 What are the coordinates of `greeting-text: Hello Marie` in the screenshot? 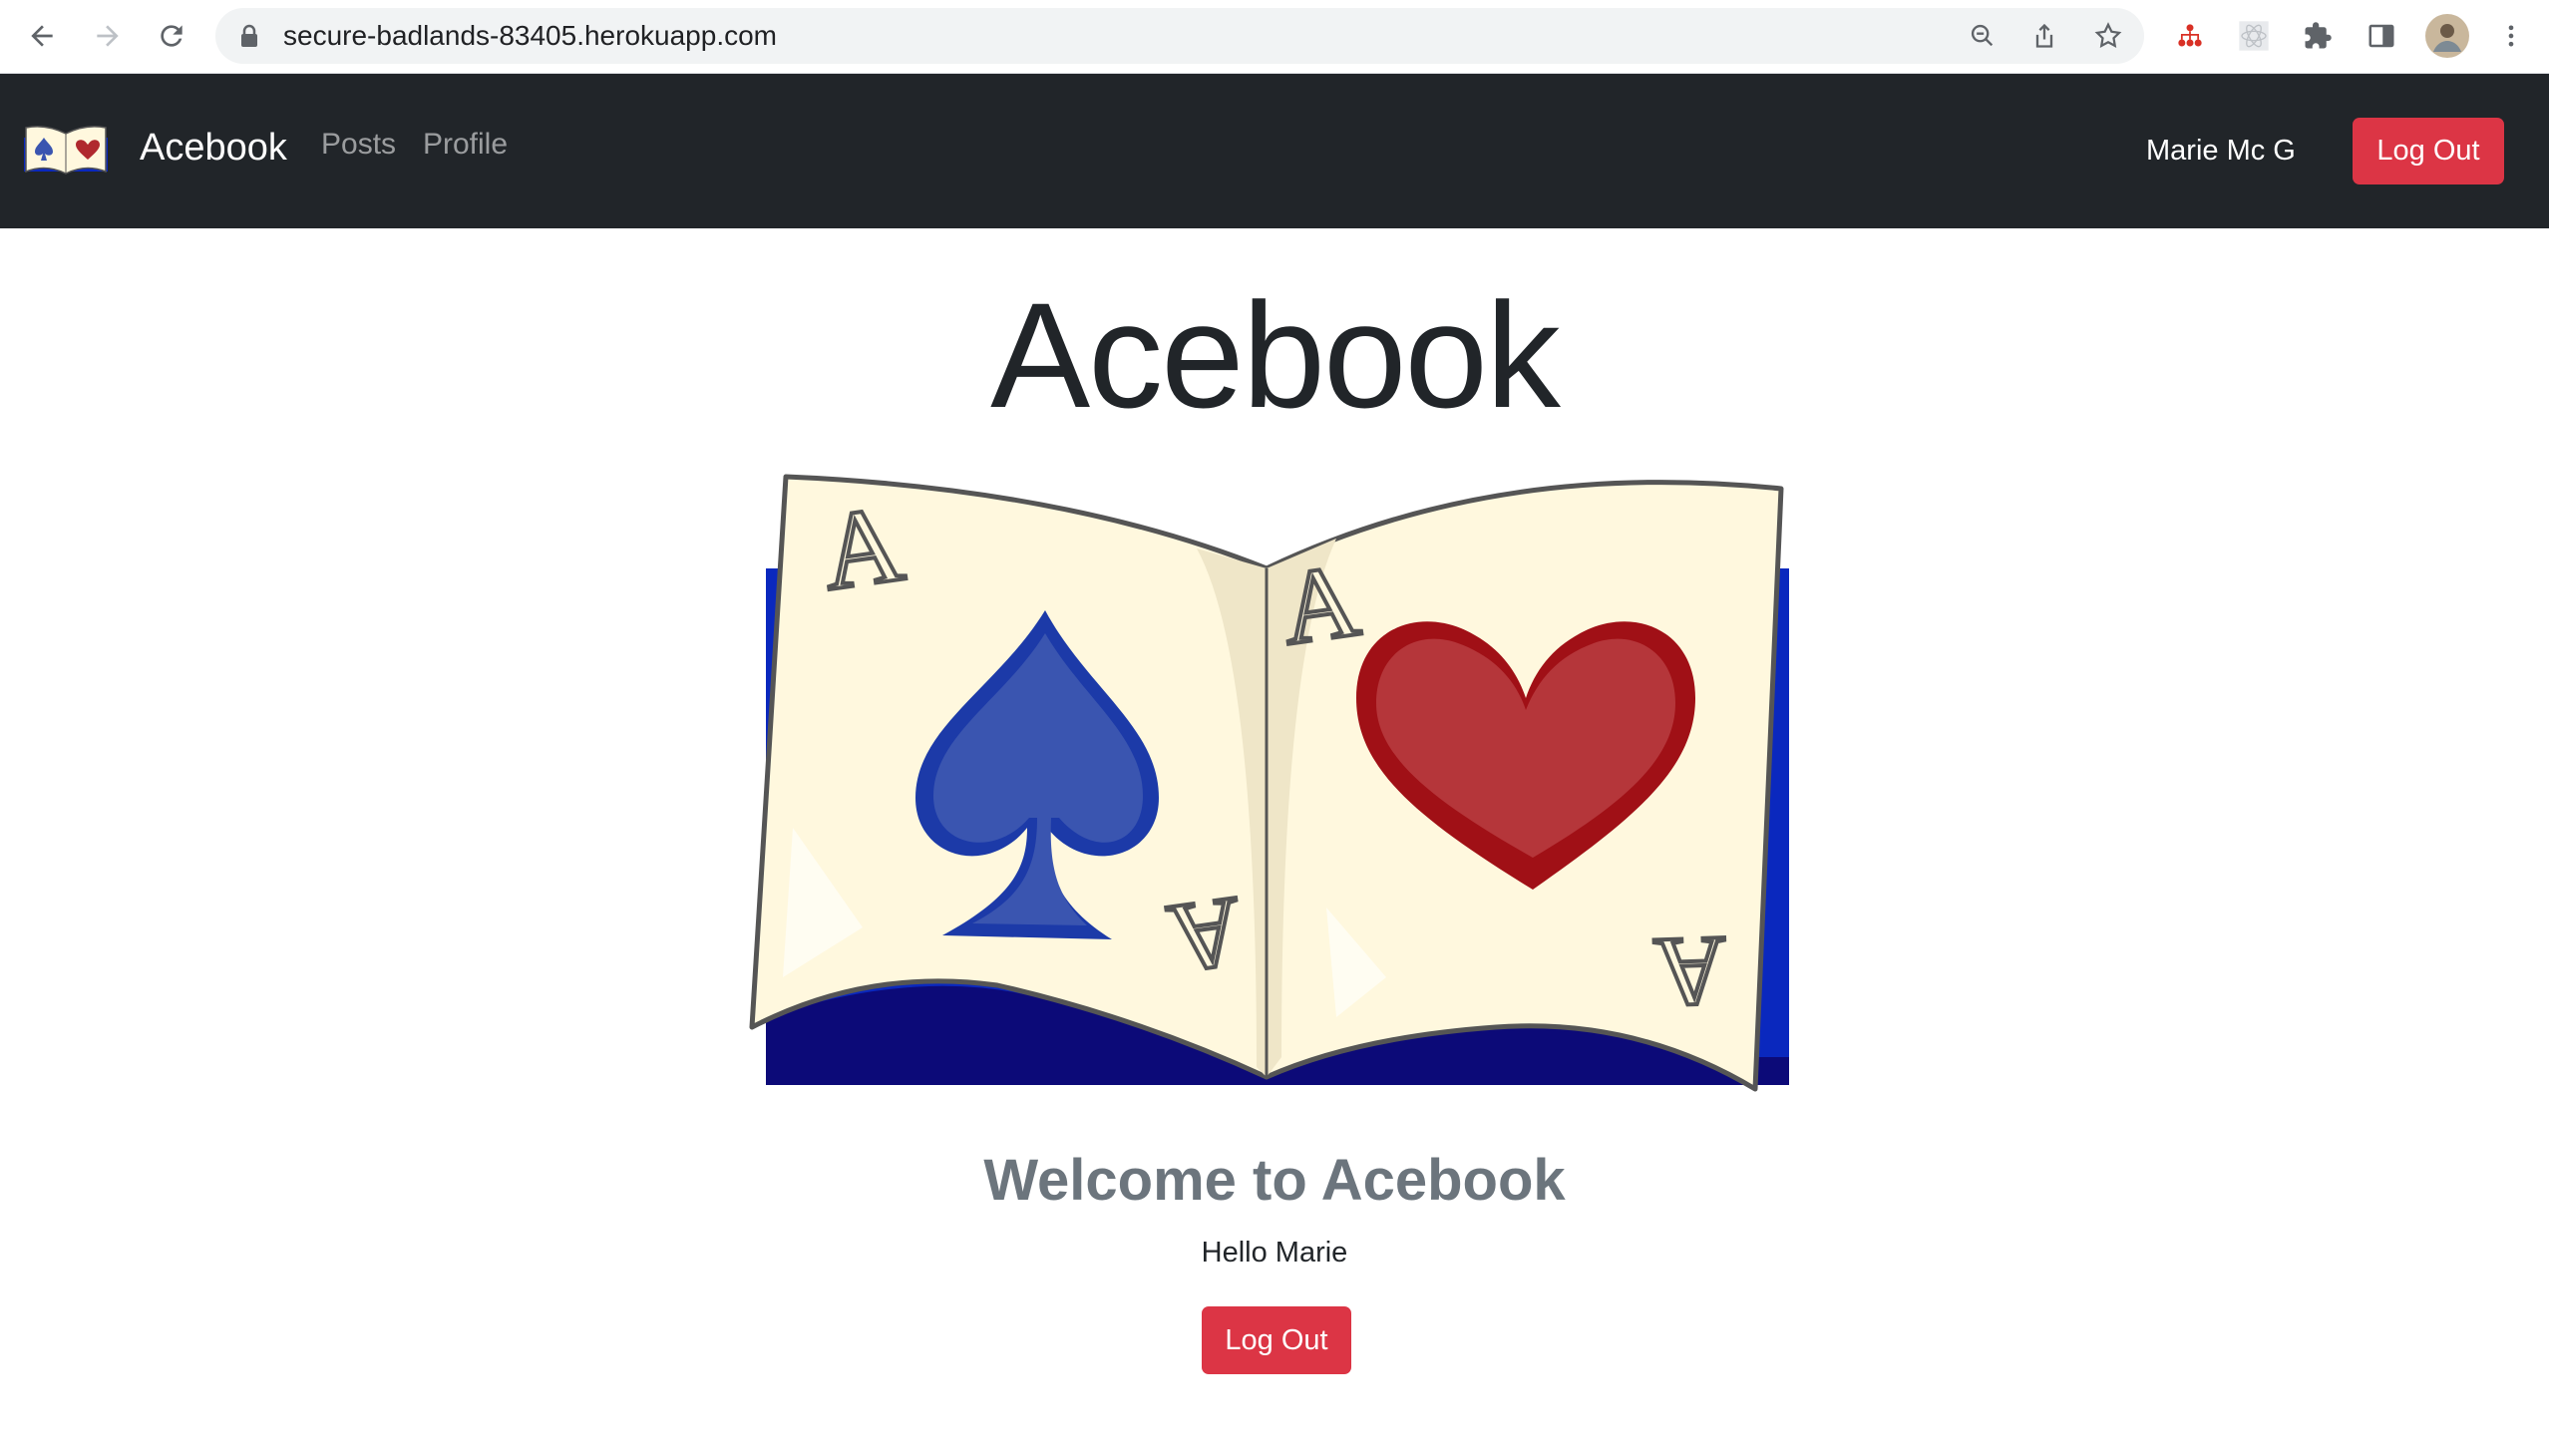 It's located at (1274, 1253).